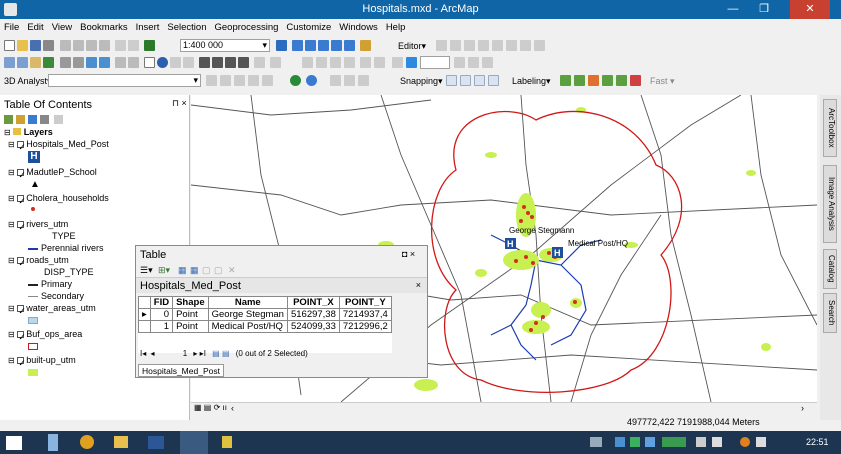 The width and height of the screenshot is (841, 454). I want to click on forward-extent-icon, so click(104, 62).